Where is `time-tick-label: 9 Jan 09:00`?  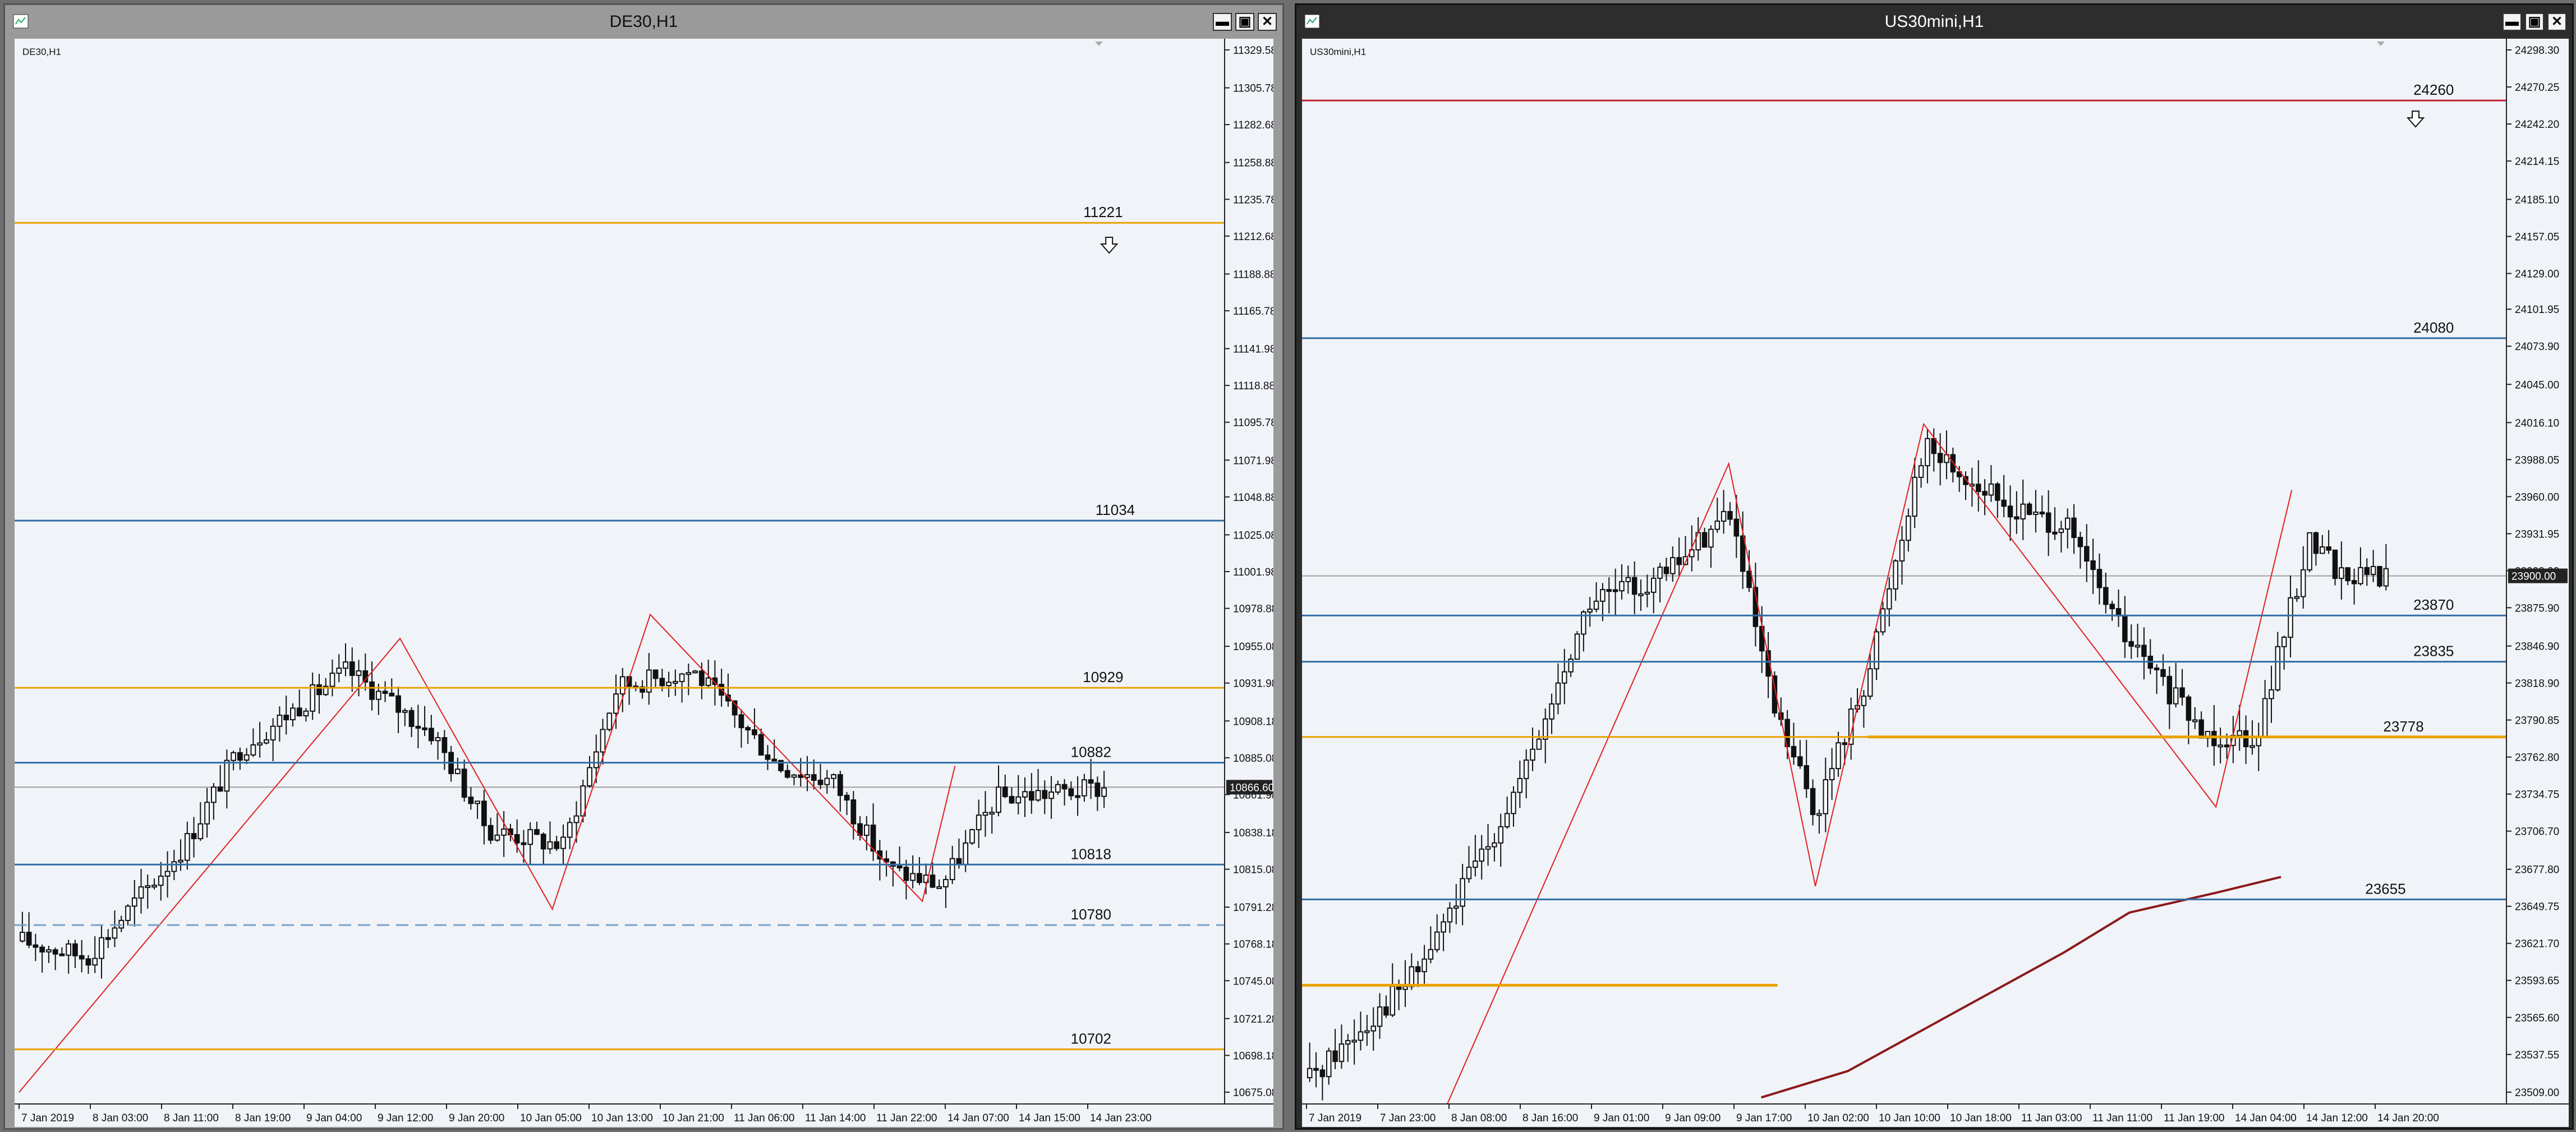 time-tick-label: 9 Jan 09:00 is located at coordinates (1693, 1118).